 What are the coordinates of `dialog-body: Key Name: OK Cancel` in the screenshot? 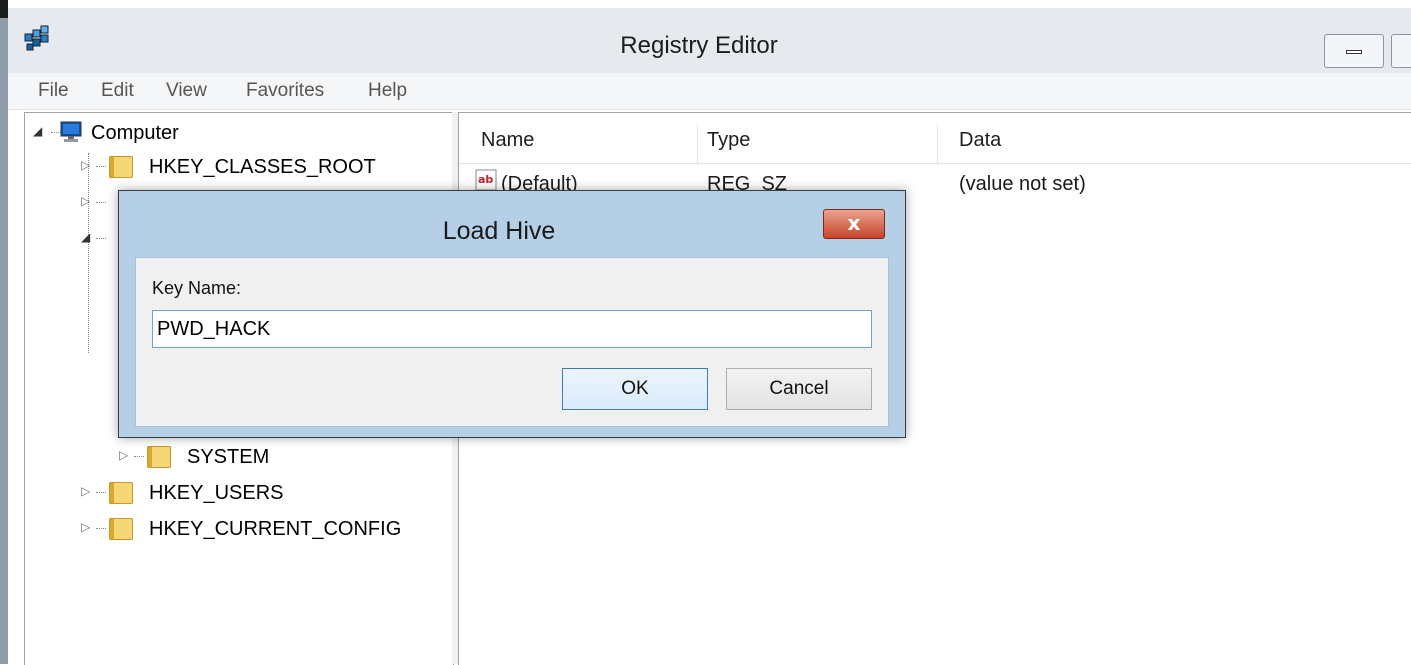 It's located at (512, 342).